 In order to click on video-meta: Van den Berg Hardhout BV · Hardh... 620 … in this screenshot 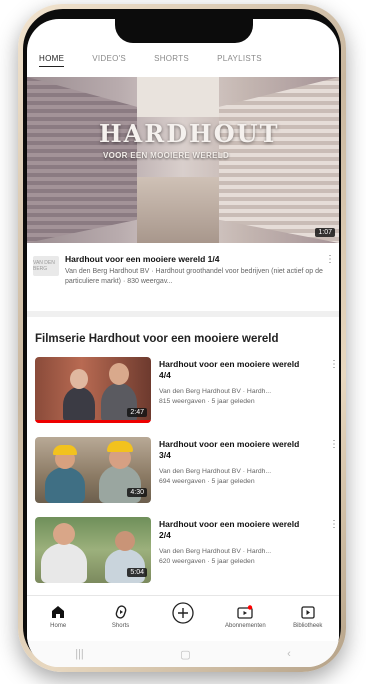, I will do `click(239, 557)`.